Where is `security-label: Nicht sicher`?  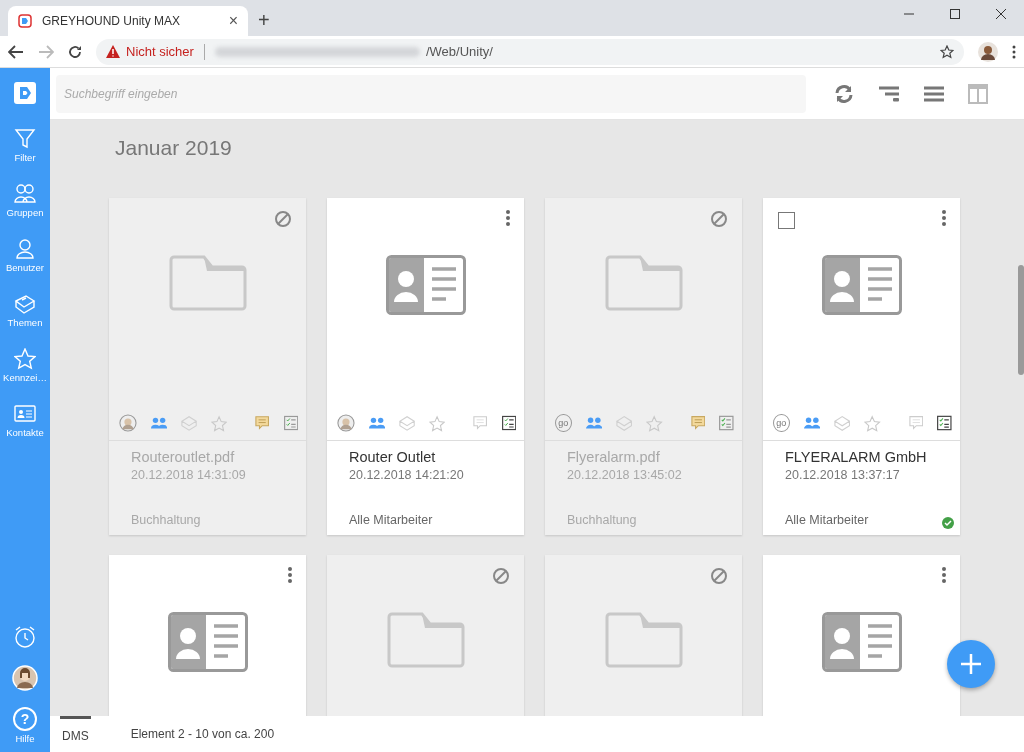
security-label: Nicht sicher is located at coordinates (160, 51).